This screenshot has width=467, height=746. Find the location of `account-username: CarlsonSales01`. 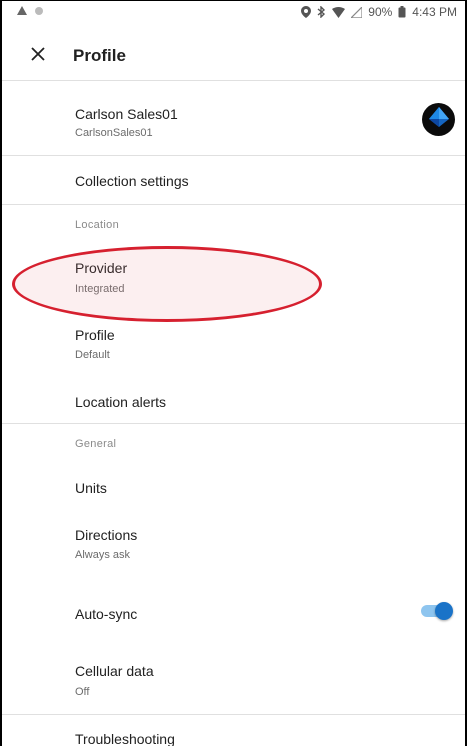

account-username: CarlsonSales01 is located at coordinates (114, 133).